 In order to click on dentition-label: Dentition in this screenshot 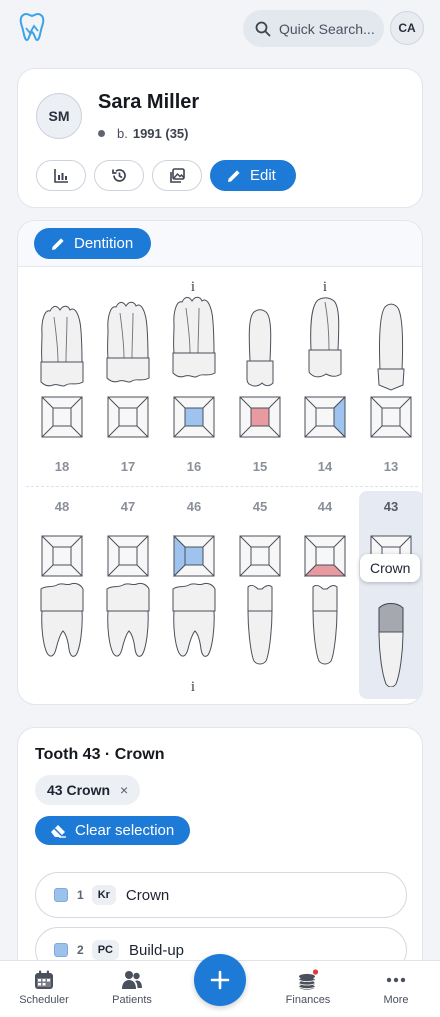, I will do `click(104, 243)`.